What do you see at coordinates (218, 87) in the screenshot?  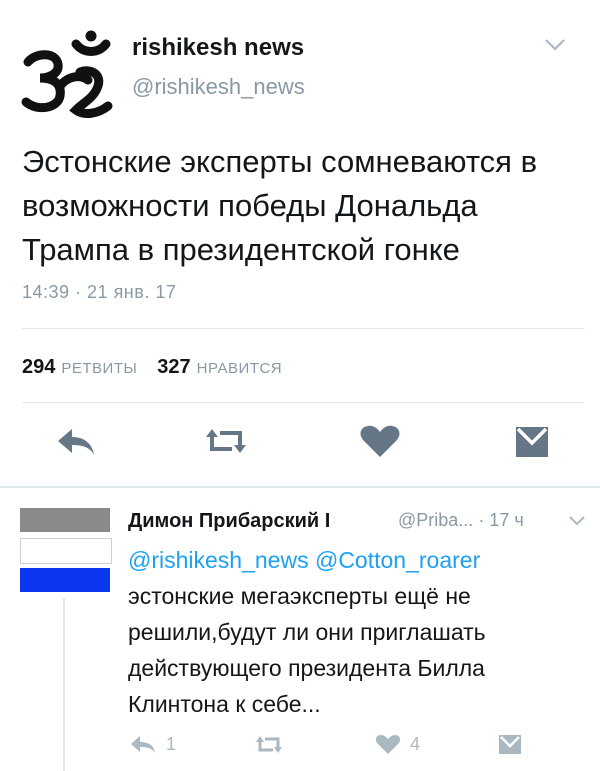 I see `account-handle: @rishikesh_news` at bounding box center [218, 87].